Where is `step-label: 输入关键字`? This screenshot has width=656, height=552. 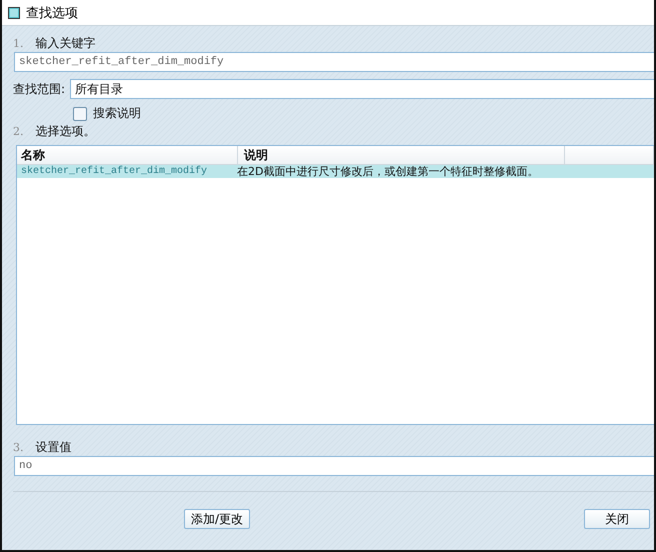 step-label: 输入关键字 is located at coordinates (66, 43).